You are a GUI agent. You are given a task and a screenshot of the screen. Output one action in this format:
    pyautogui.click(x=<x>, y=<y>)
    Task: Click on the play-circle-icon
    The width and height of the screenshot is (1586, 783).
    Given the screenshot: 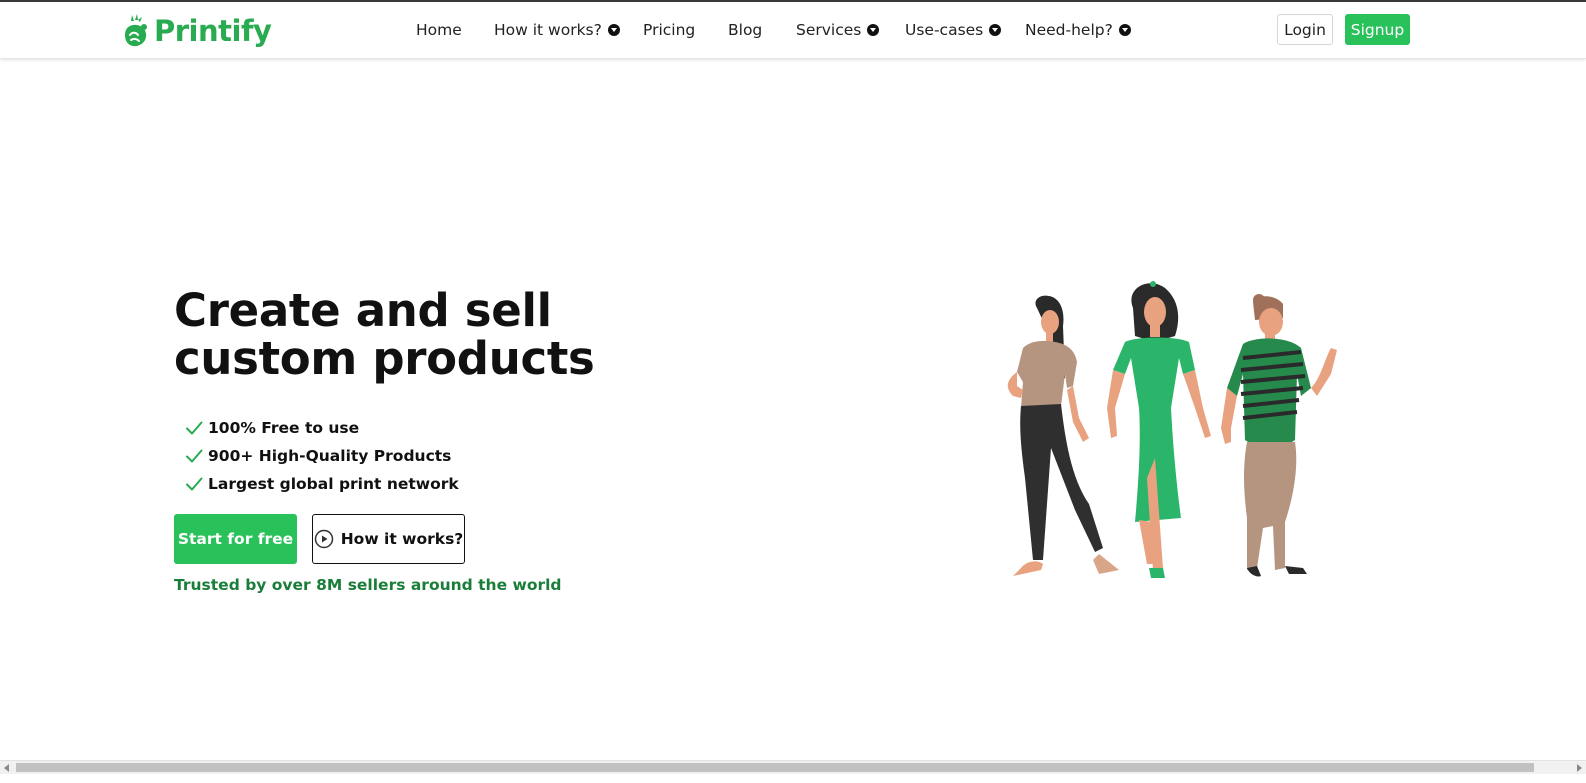 What is the action you would take?
    pyautogui.click(x=323, y=539)
    